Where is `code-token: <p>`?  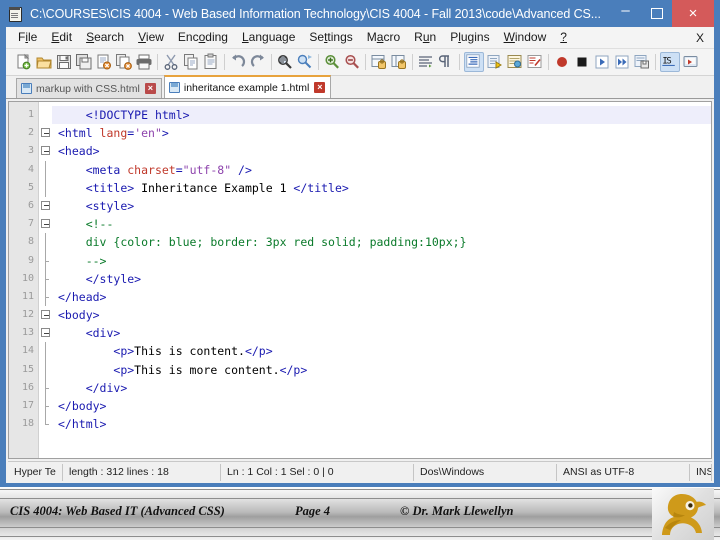 code-token: <p> is located at coordinates (124, 351).